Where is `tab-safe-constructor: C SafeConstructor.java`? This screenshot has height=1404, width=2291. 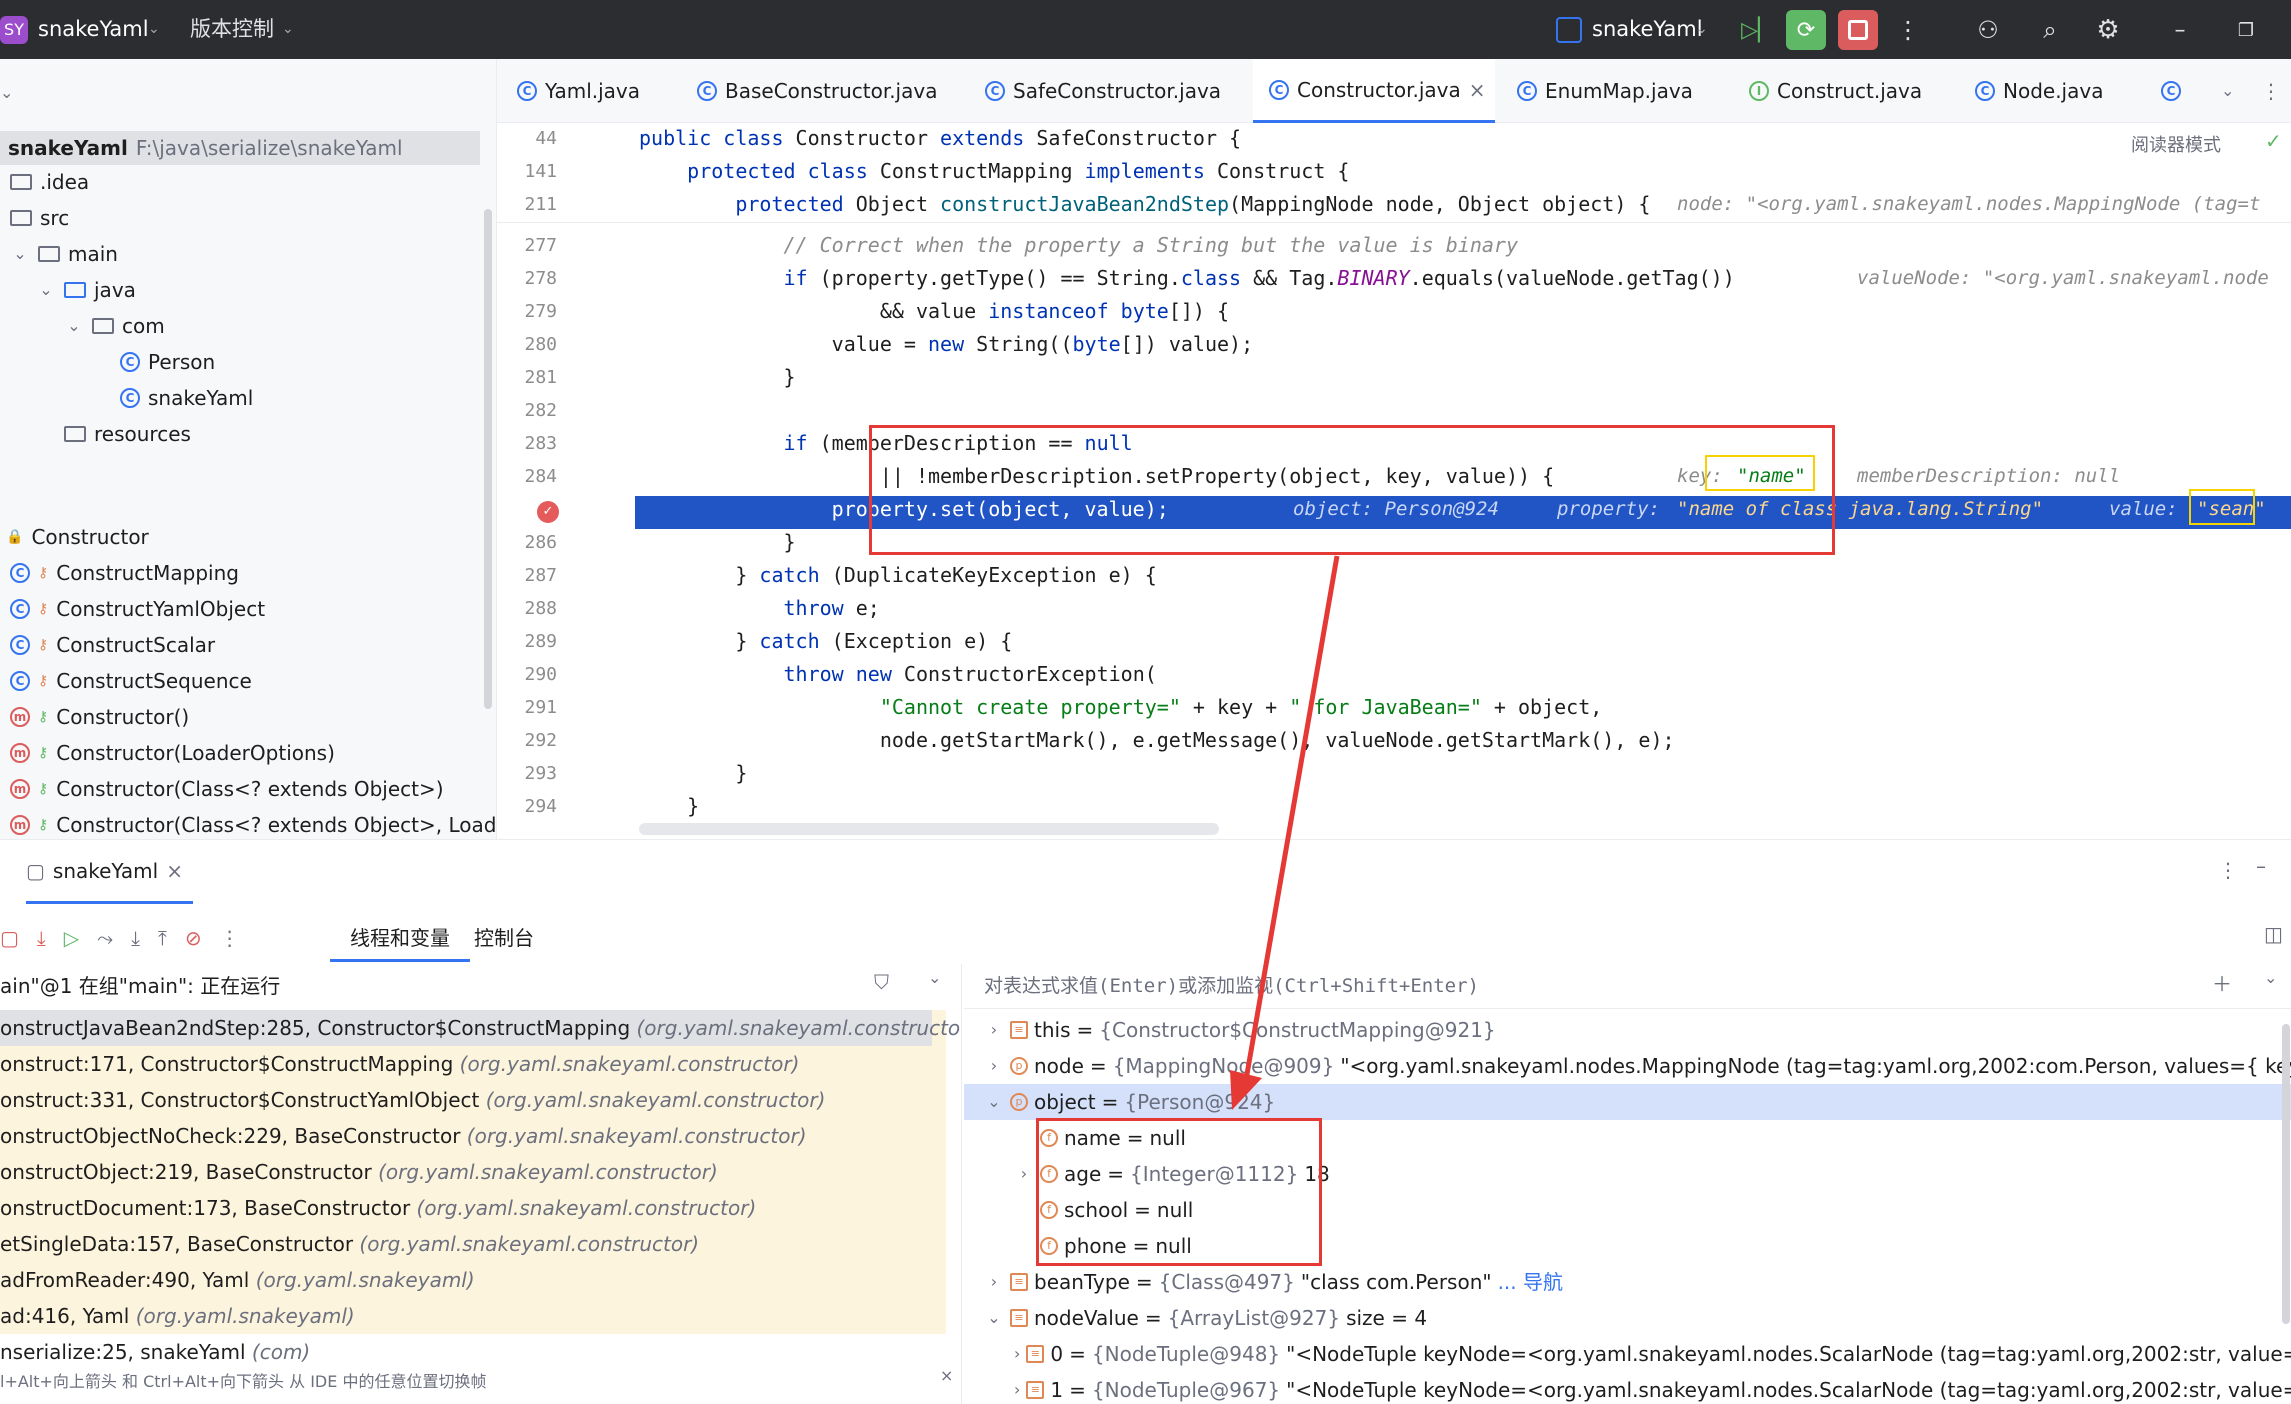 tab-safe-constructor: C SafeConstructor.java is located at coordinates (1103, 91).